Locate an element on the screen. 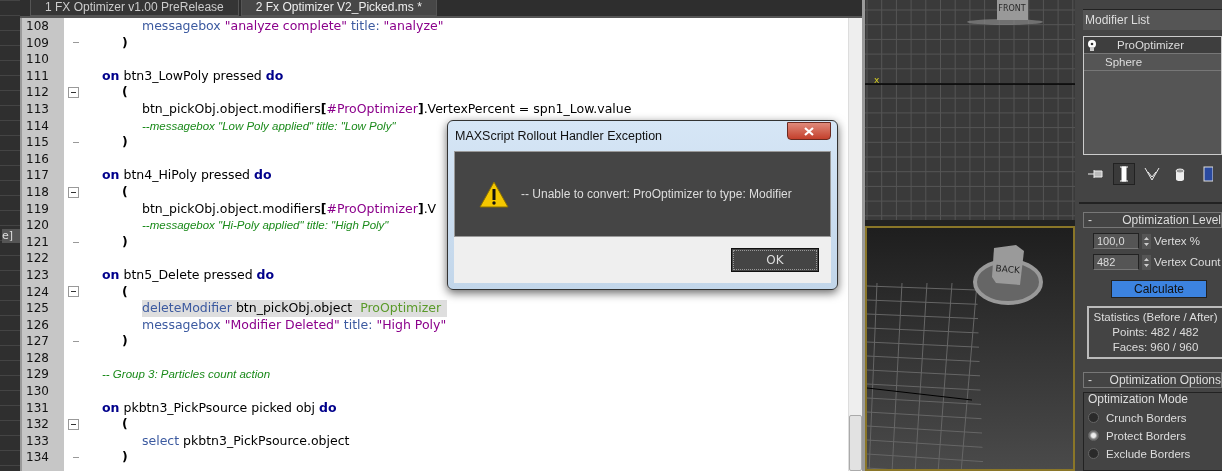 The height and width of the screenshot is (471, 1222). line-number: 121 is located at coordinates (37, 242).